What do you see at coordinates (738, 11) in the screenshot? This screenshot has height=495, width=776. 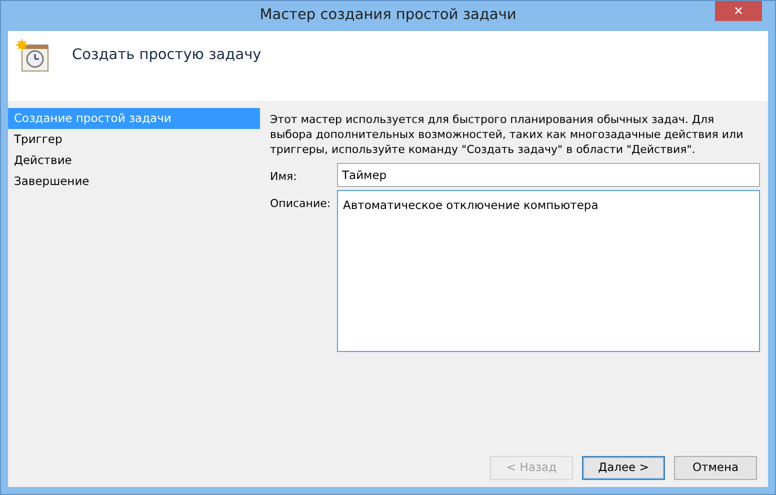 I see `close-button: ✕` at bounding box center [738, 11].